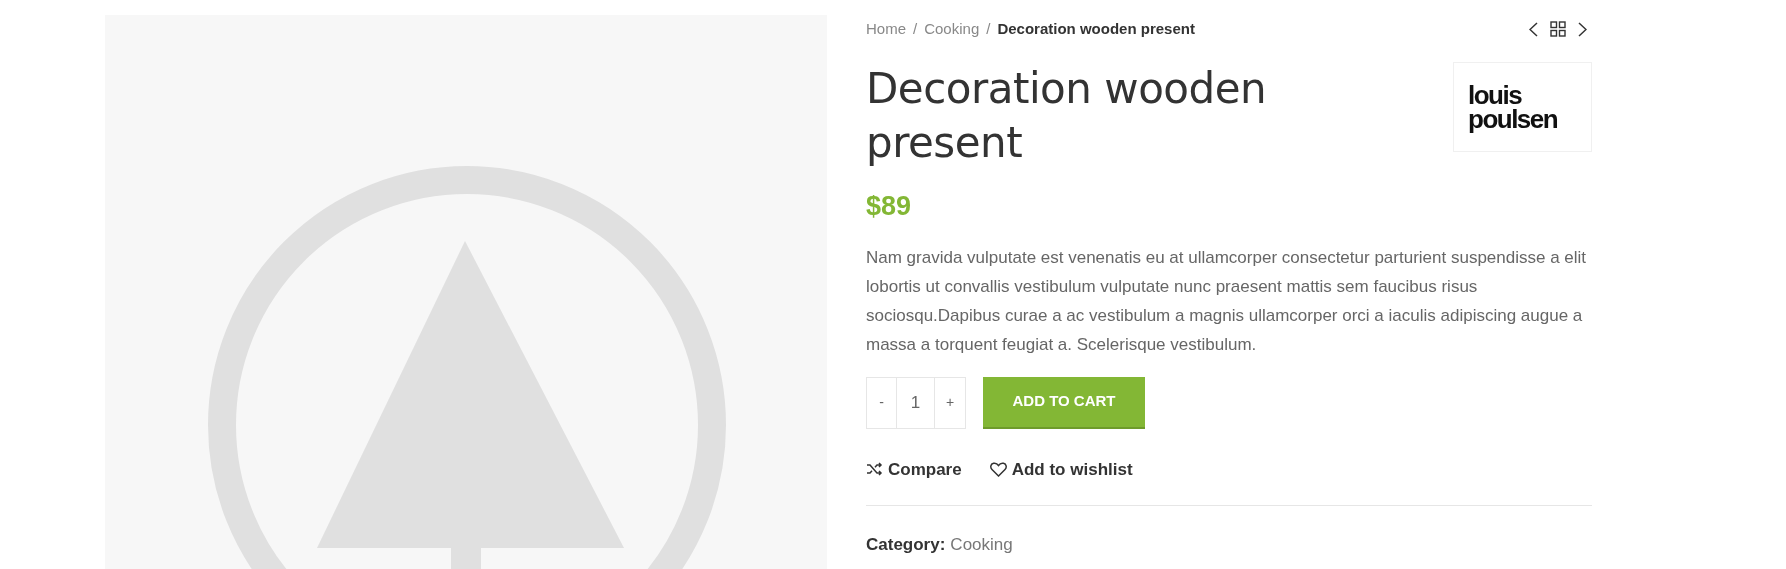 The image size is (1786, 569). What do you see at coordinates (981, 545) in the screenshot?
I see `category-link: Cooking` at bounding box center [981, 545].